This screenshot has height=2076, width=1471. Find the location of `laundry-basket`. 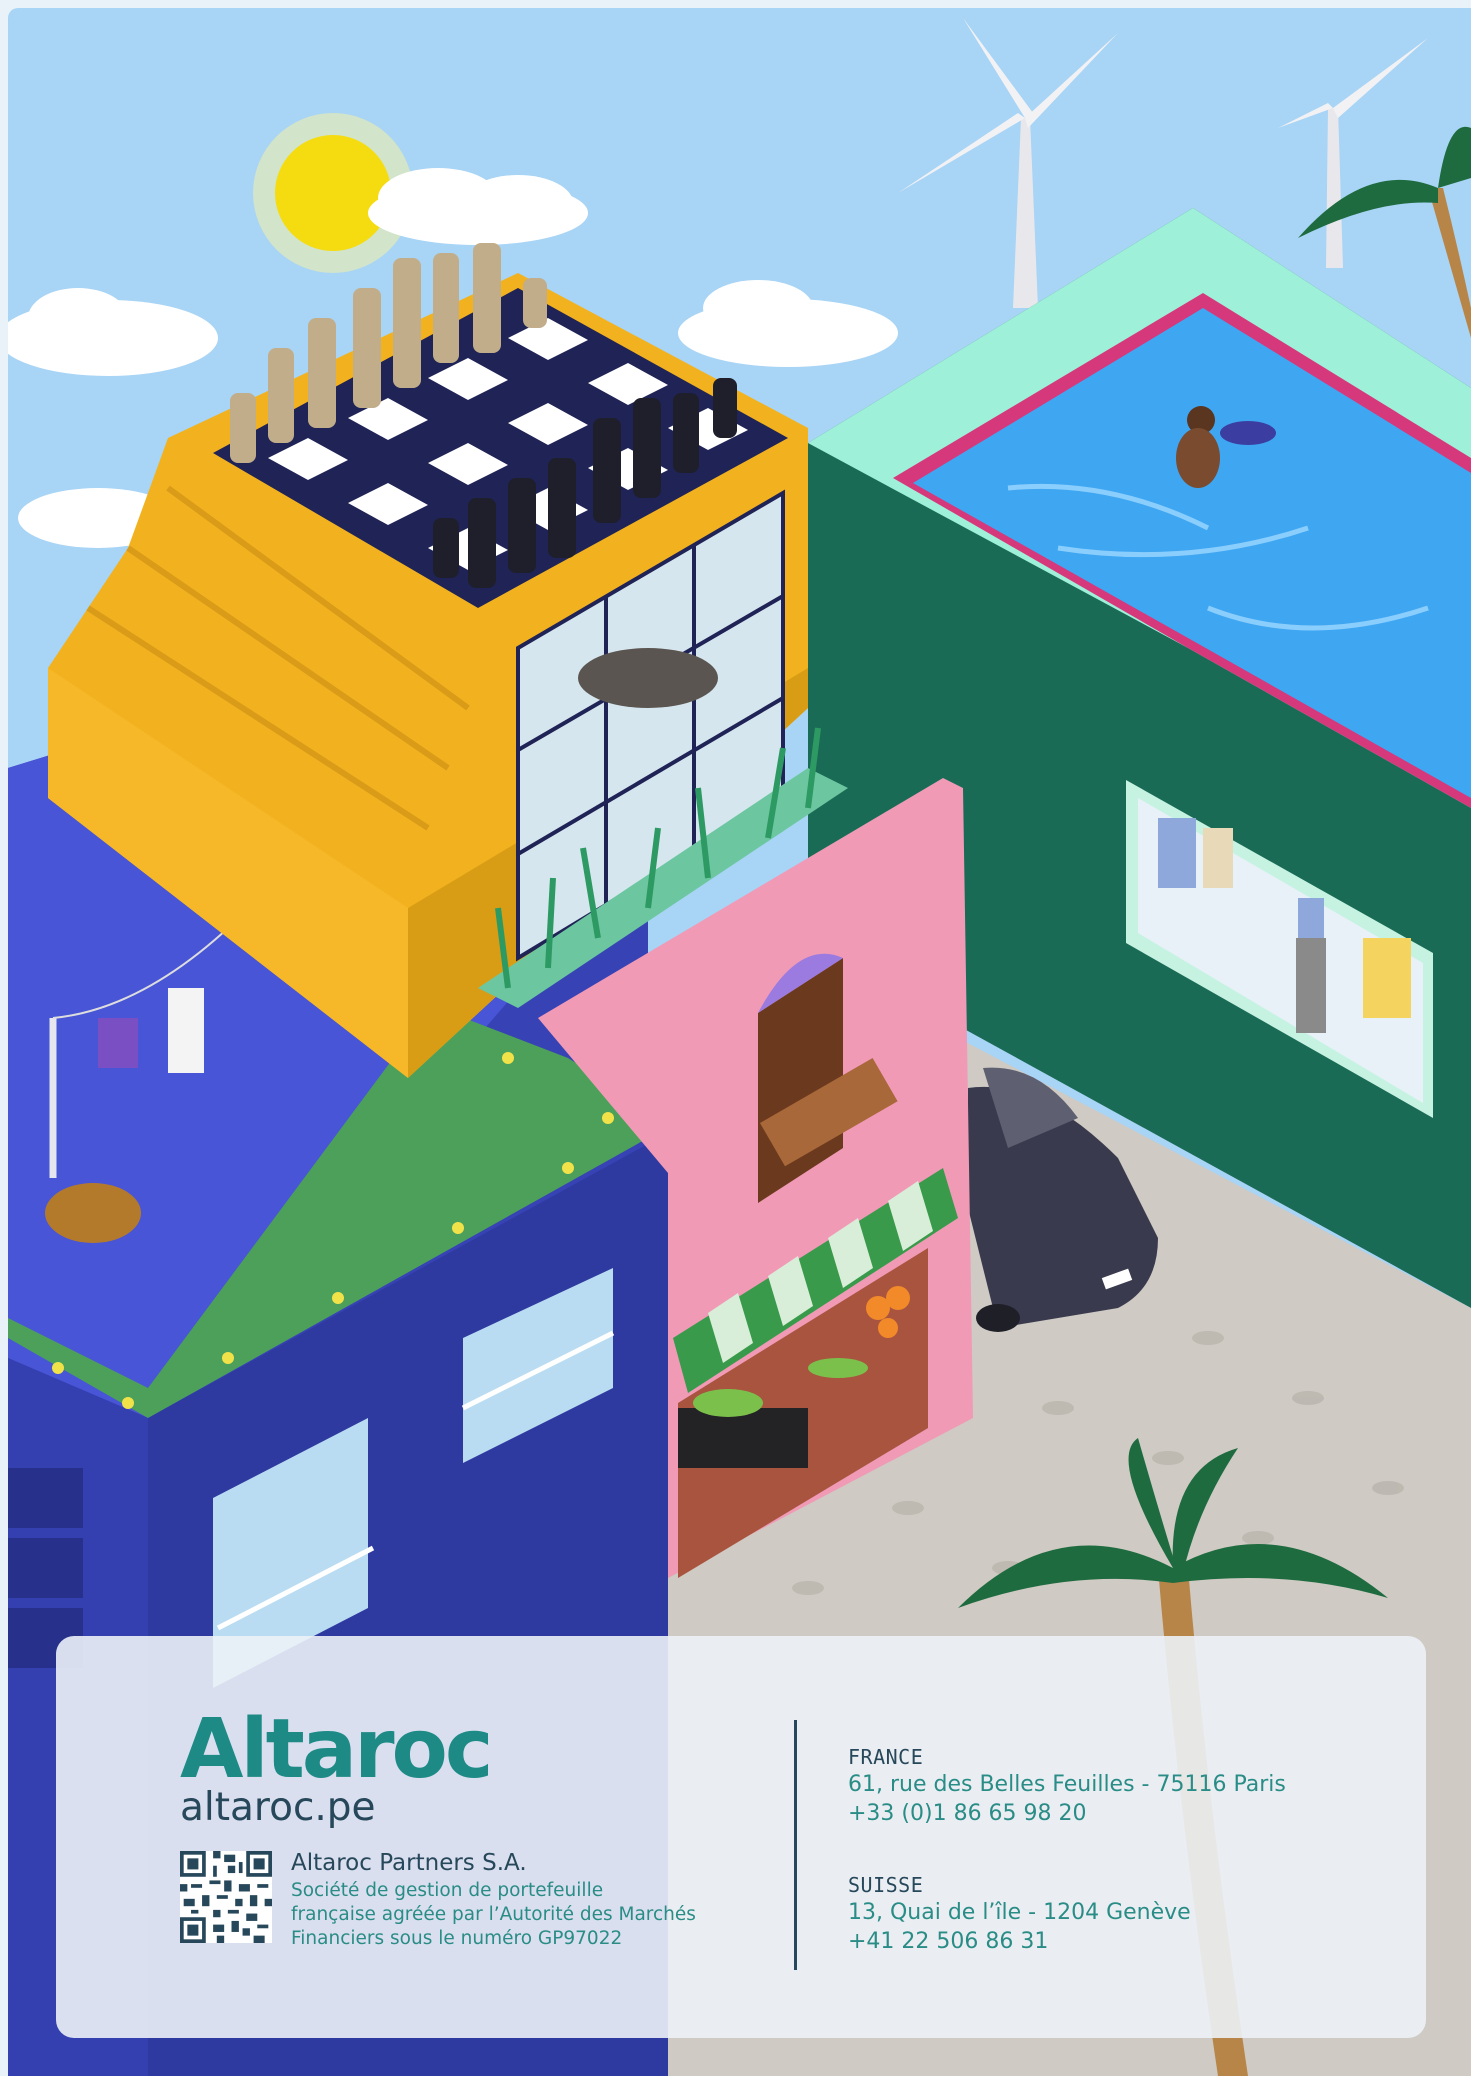

laundry-basket is located at coordinates (93, 1213).